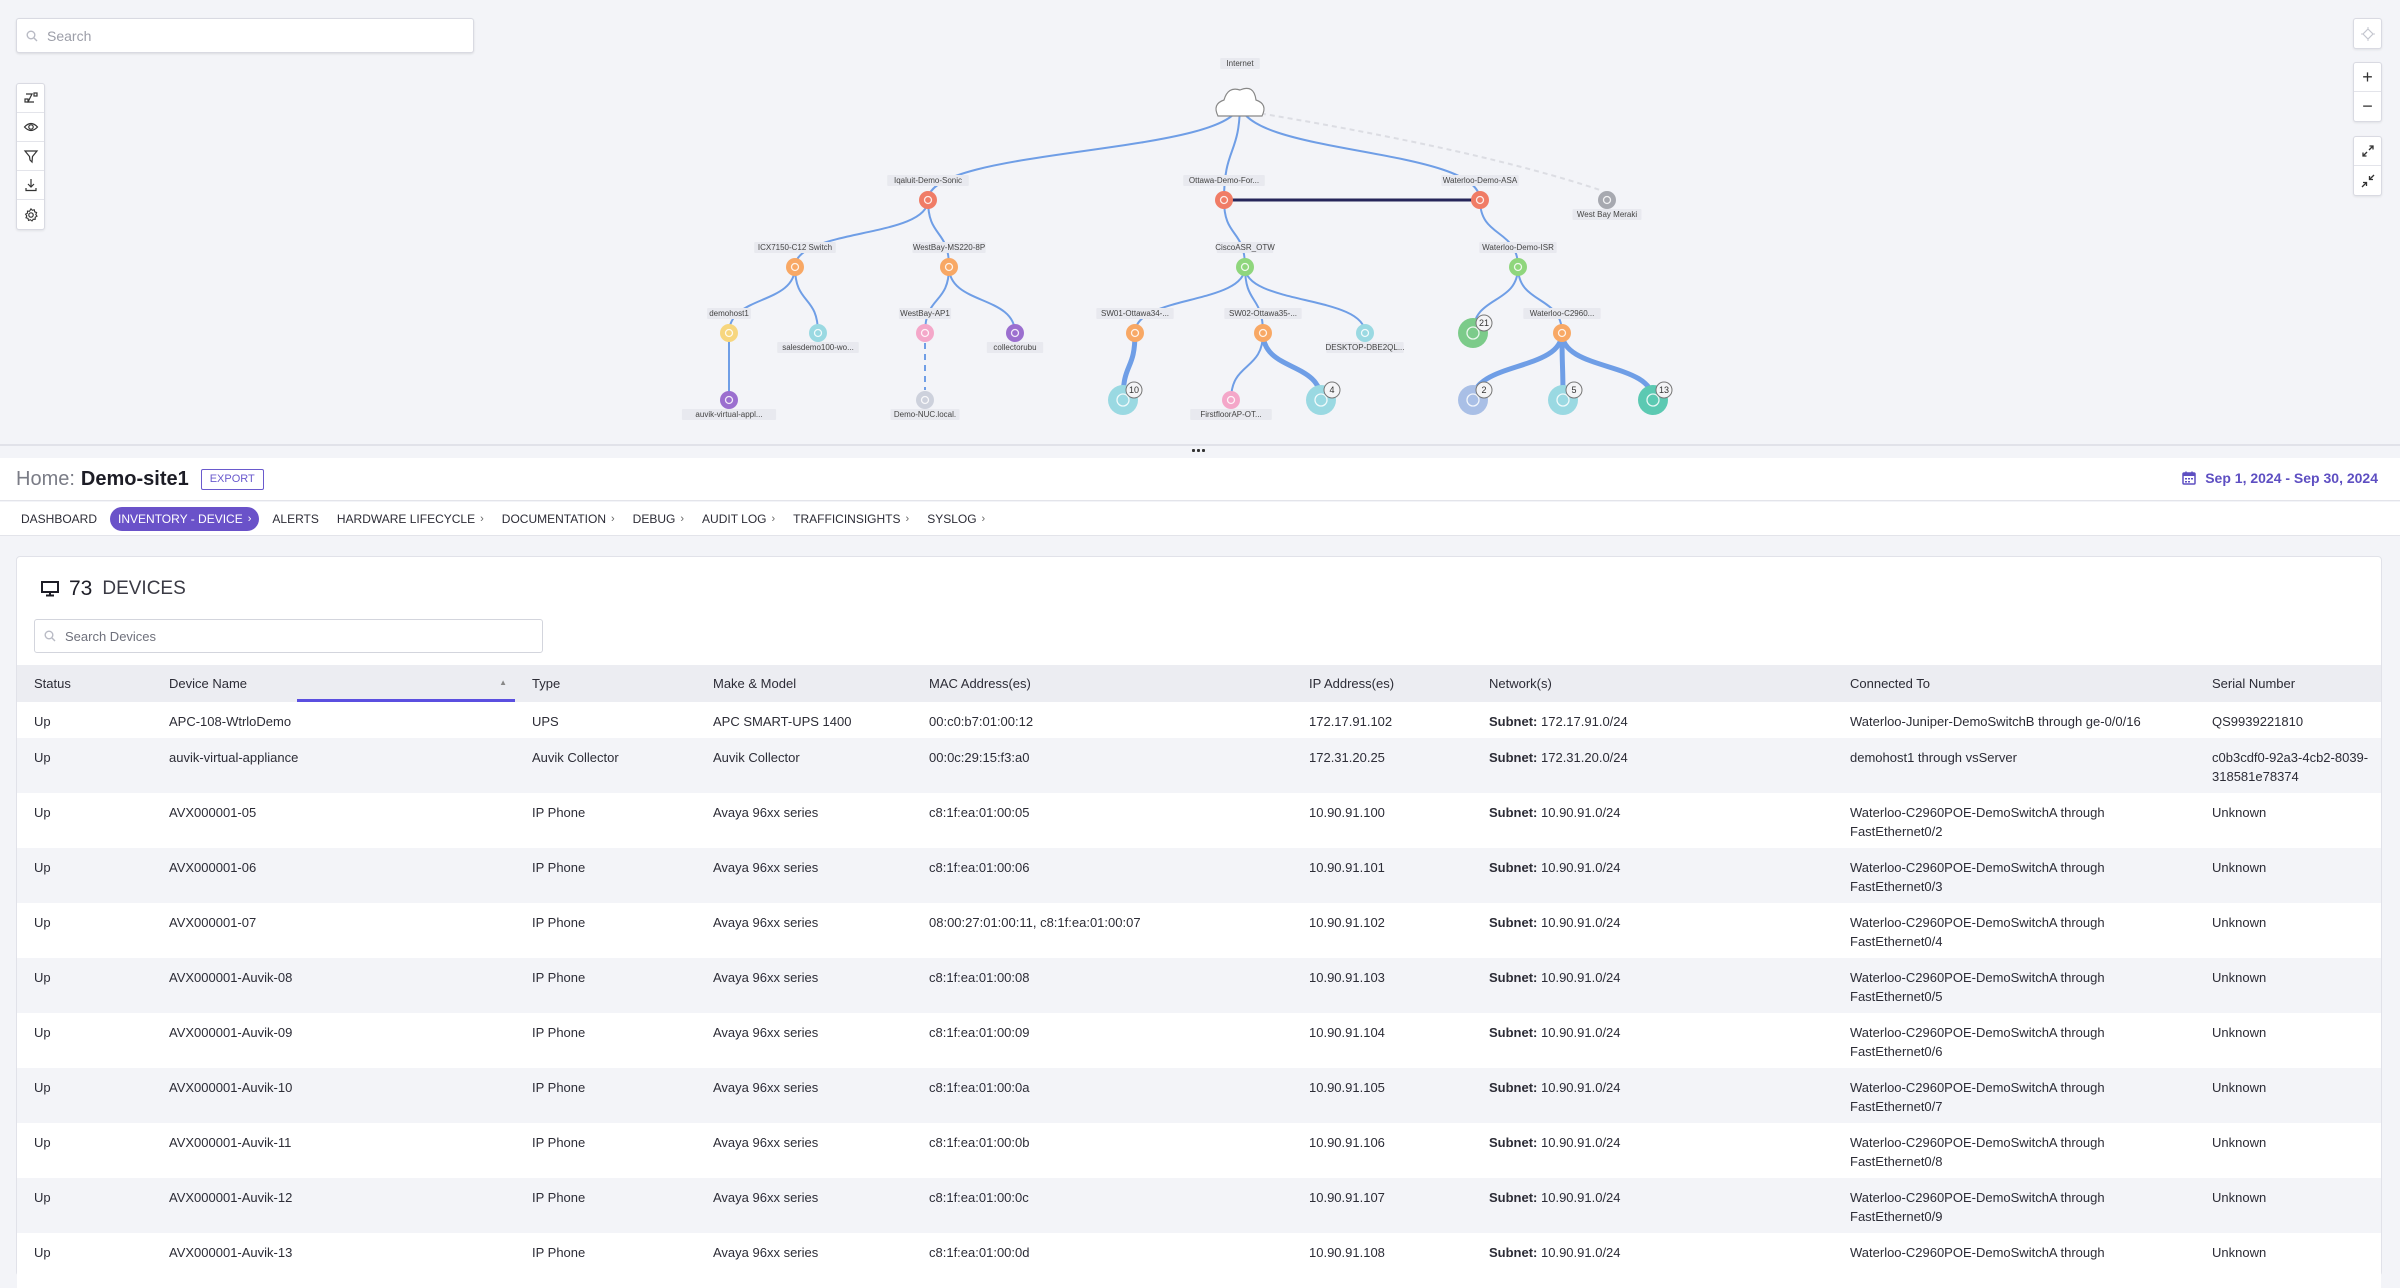 Image resolution: width=2400 pixels, height=1288 pixels. What do you see at coordinates (30, 127) in the screenshot?
I see `visibility-tool-button` at bounding box center [30, 127].